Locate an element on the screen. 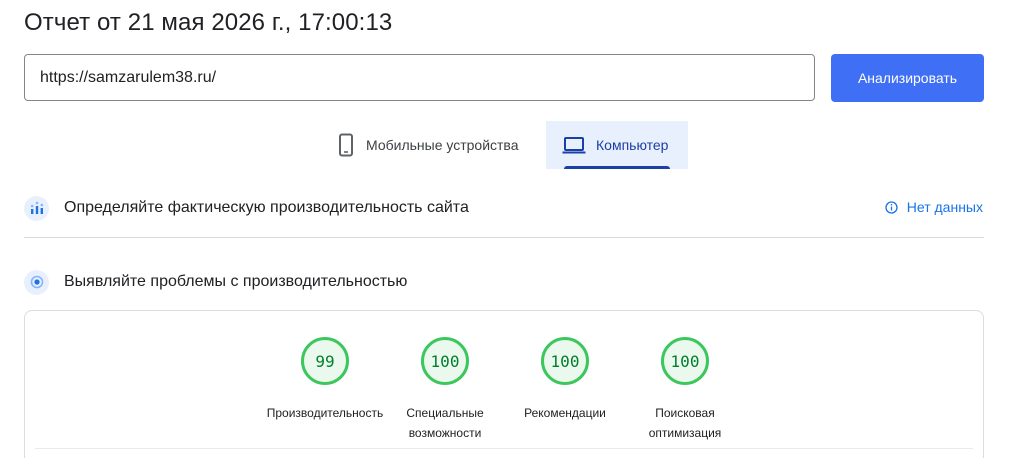  score-label-line1: Специальные is located at coordinates (445, 413).